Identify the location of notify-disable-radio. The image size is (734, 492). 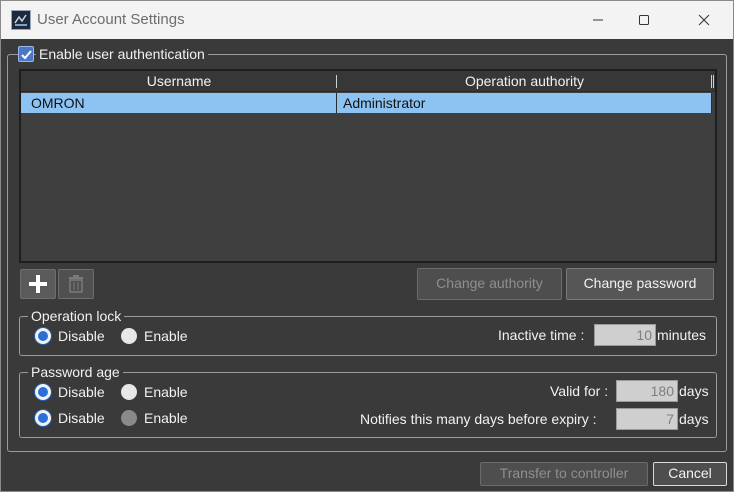
(43, 418).